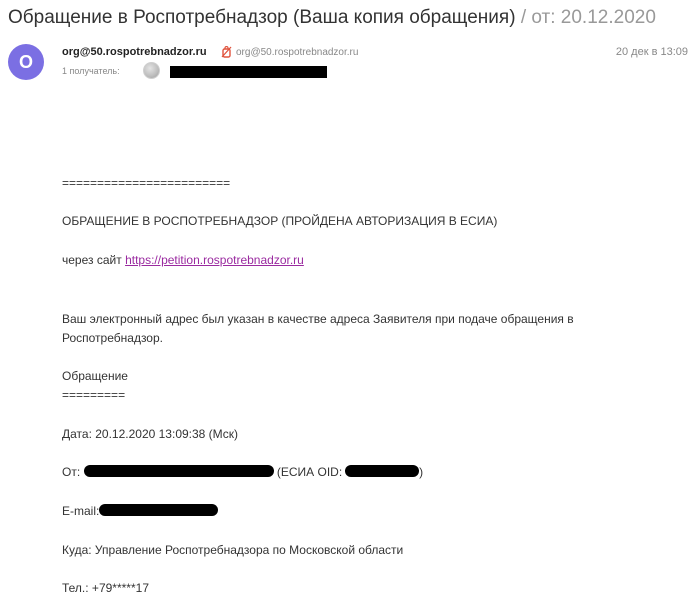  Describe the element at coordinates (421, 472) in the screenshot. I see `esia-oid-close: )` at that location.